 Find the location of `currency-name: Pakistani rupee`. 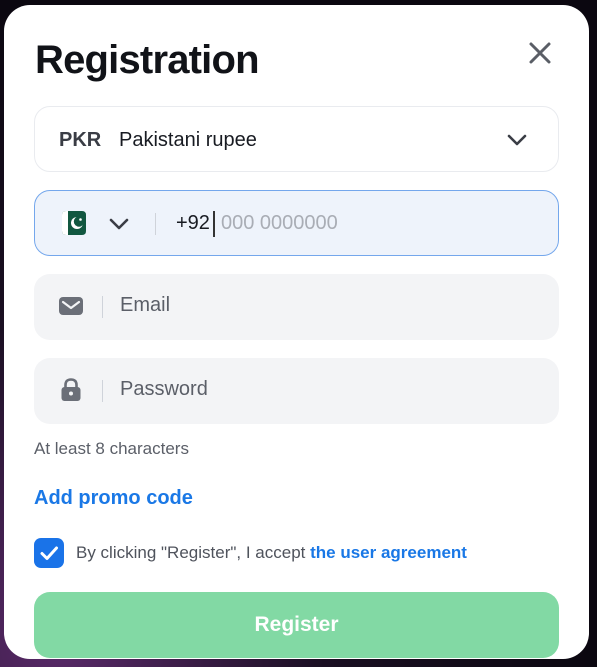

currency-name: Pakistani rupee is located at coordinates (188, 140).